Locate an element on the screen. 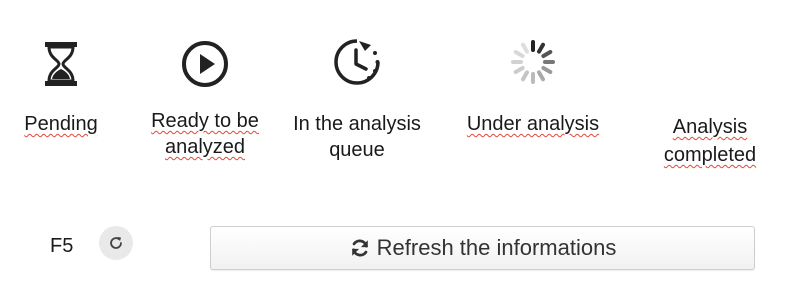  status-label-in-queue: In the analysis queue is located at coordinates (357, 137).